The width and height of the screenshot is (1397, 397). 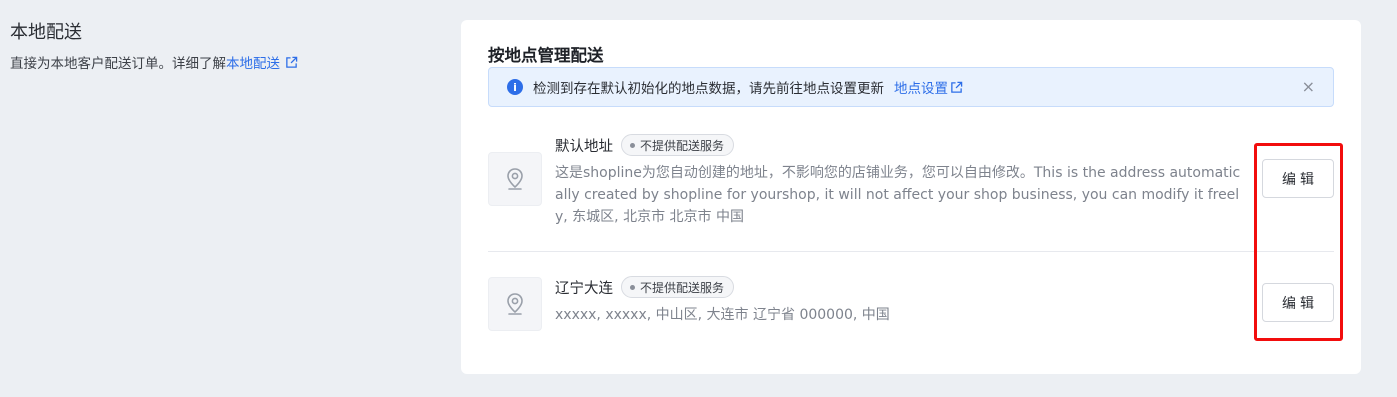 I want to click on notice-banner: i 检测到存在默认初始化的地点数据，请先前往地点设置更新 地点设置 ×, so click(x=911, y=87).